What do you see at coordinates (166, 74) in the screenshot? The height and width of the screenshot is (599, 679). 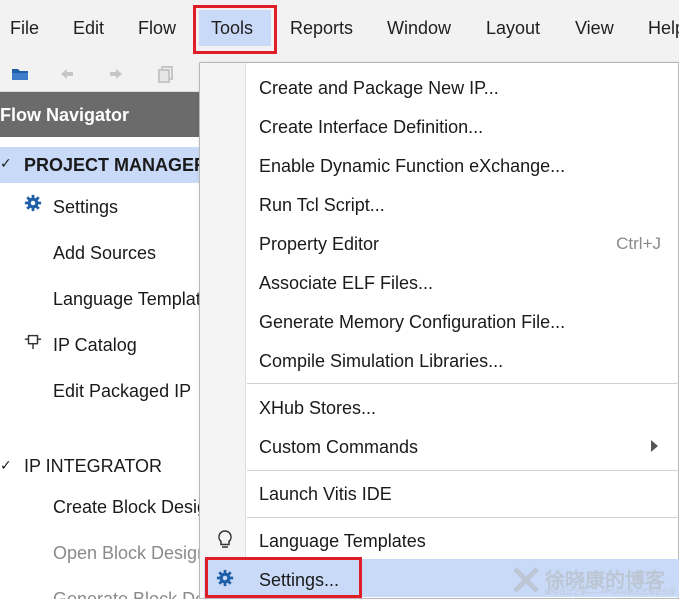 I see `copy-icon` at bounding box center [166, 74].